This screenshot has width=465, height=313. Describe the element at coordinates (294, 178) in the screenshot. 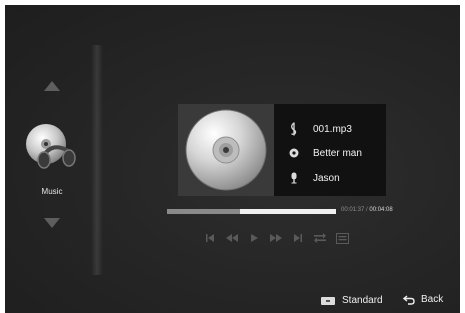

I see `microphone-icon` at that location.